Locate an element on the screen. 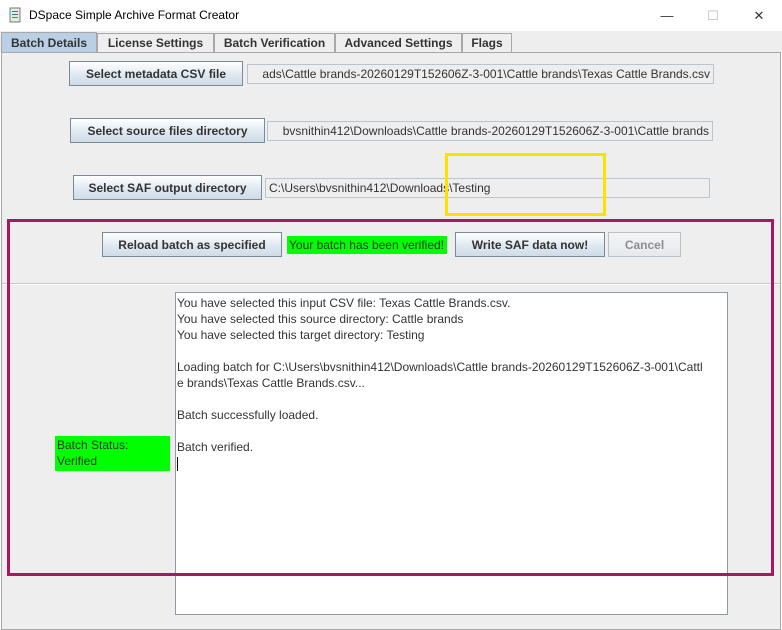 The width and height of the screenshot is (782, 630). maximize-icon: ☐ is located at coordinates (713, 15).